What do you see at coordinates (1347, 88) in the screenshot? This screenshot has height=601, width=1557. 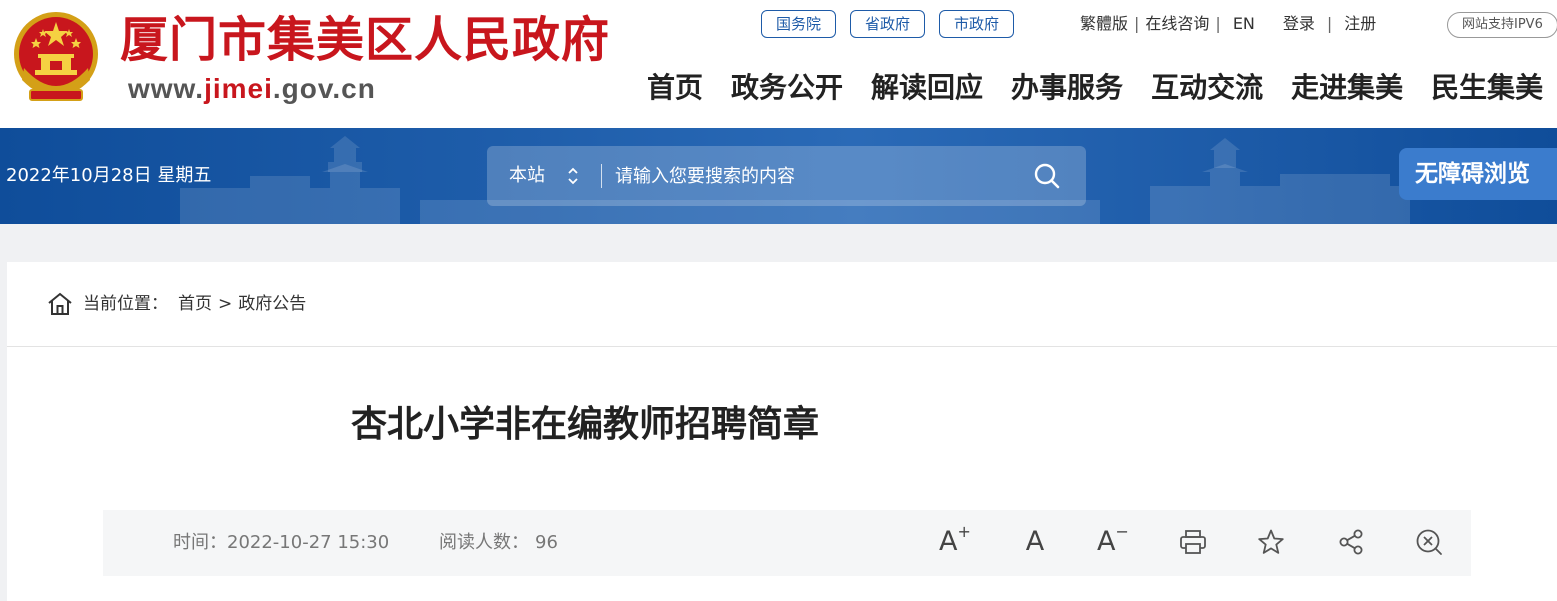 I see `nav-item-about-jimei: 走进集美` at bounding box center [1347, 88].